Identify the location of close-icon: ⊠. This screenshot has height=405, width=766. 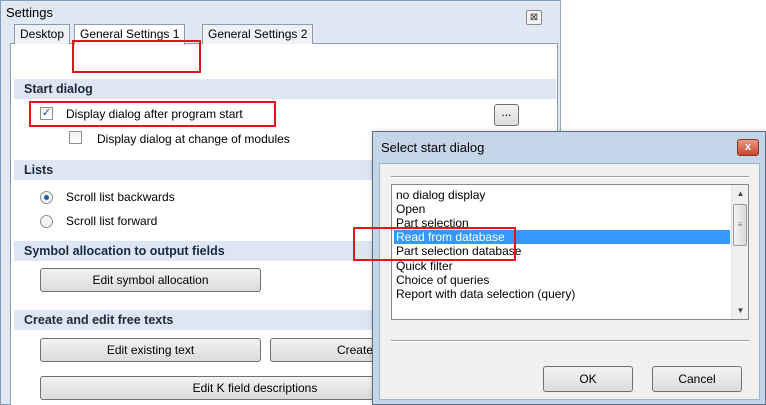
(534, 17).